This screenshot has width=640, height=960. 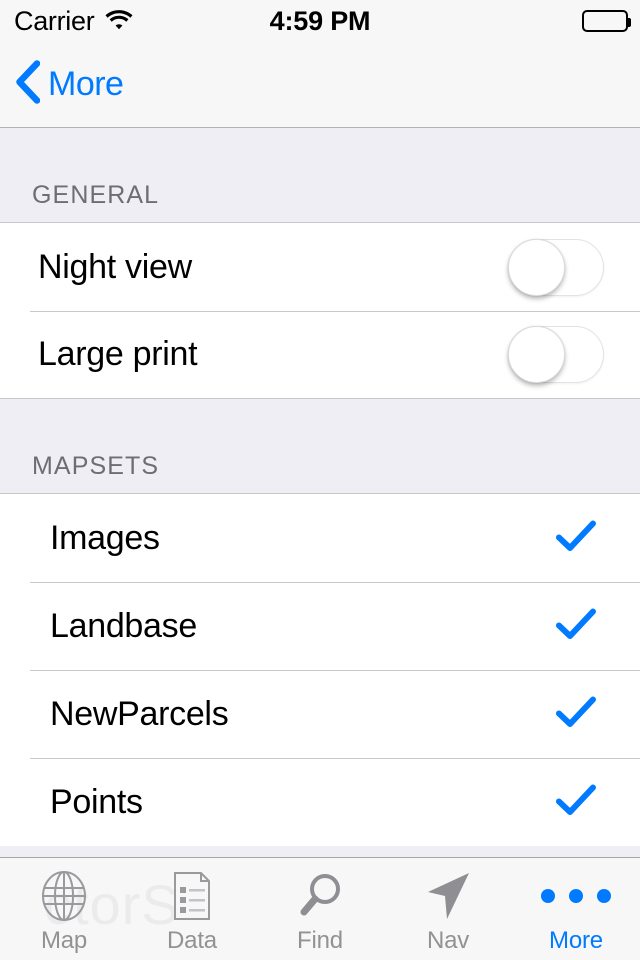 I want to click on table-row: Night view, so click(x=320, y=267).